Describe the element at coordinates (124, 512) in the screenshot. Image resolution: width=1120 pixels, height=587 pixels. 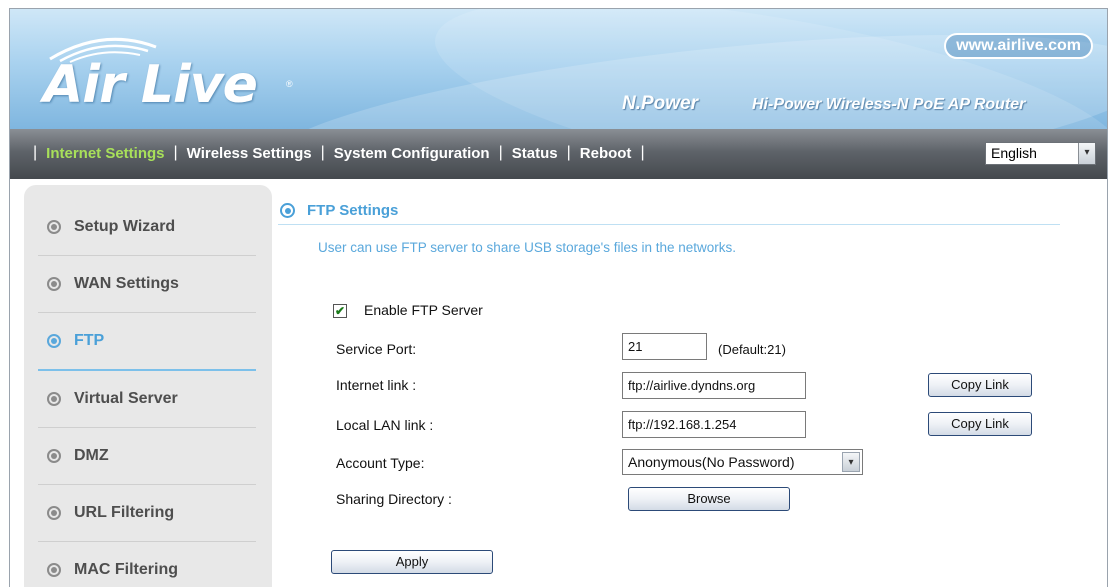
I see `sidebar-item-label: URL Filtering` at that location.